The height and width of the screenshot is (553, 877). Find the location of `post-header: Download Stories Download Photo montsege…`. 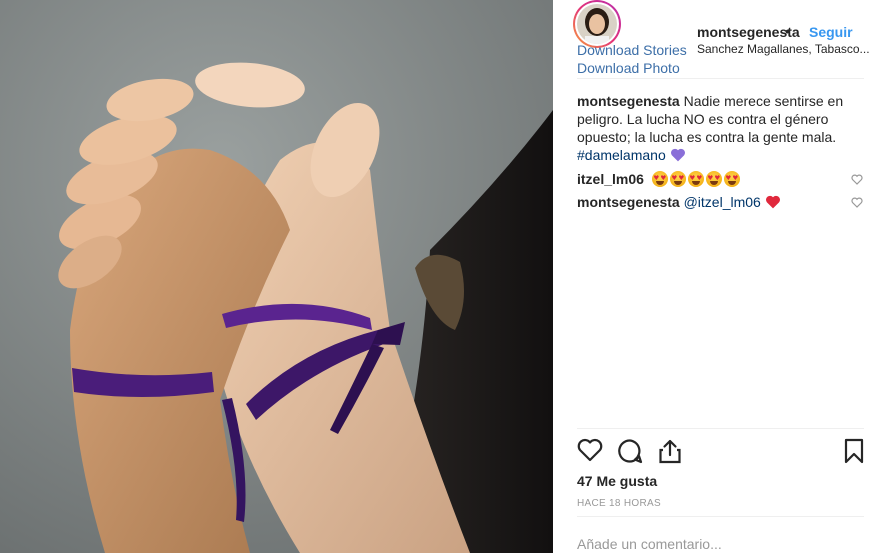

post-header: Download Stories Download Photo montsege… is located at coordinates (715, 39).